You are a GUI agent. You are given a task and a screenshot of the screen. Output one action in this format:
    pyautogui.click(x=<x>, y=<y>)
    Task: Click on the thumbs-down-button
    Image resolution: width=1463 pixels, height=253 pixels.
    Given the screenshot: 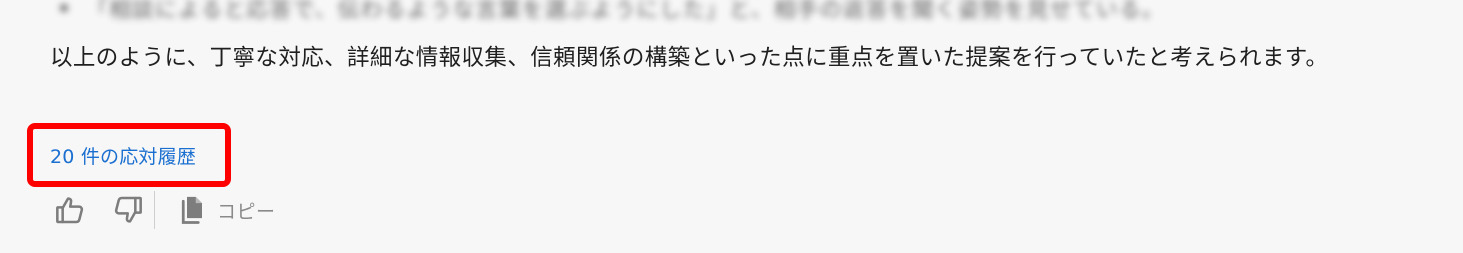 What is the action you would take?
    pyautogui.click(x=128, y=210)
    